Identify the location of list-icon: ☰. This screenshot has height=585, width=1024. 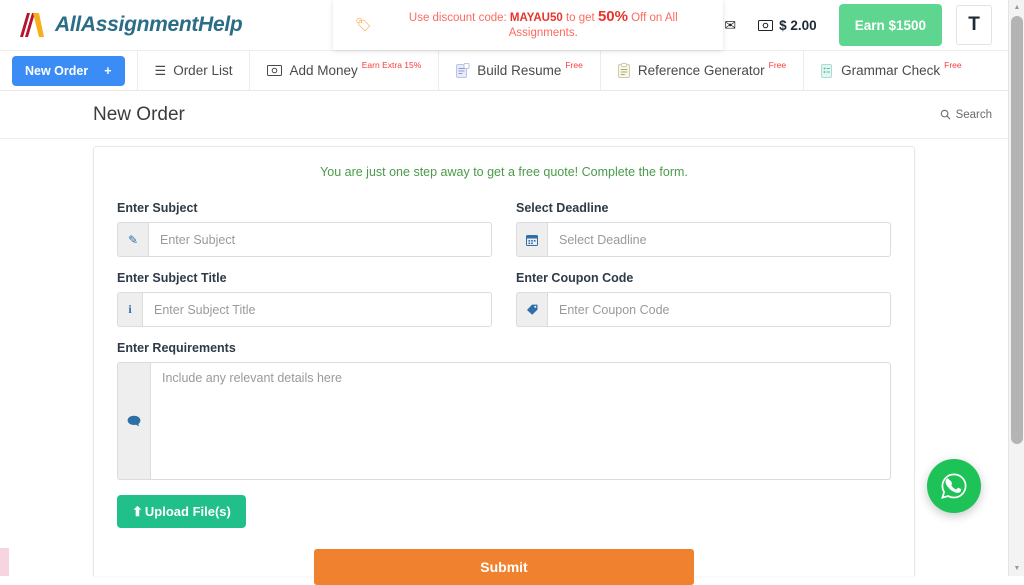
(160, 70).